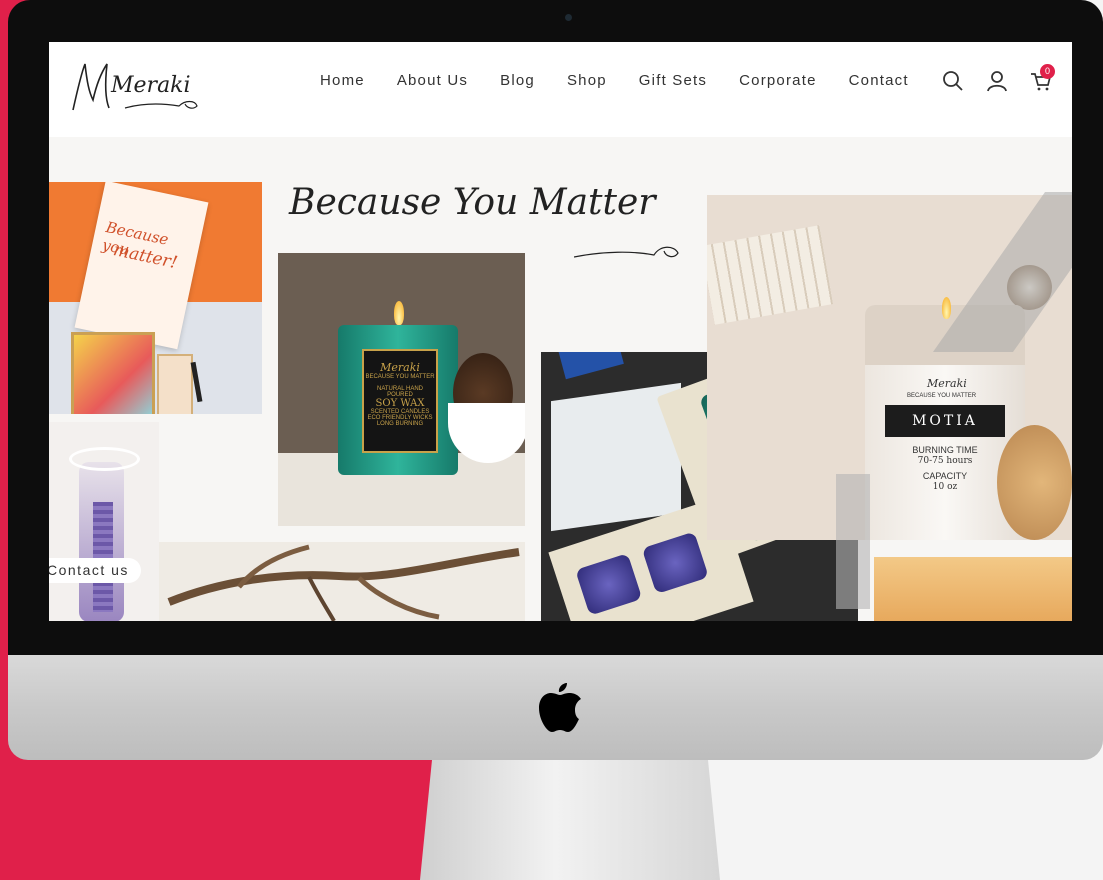 The width and height of the screenshot is (1103, 880). I want to click on candle1-sub: BECAUSE YOU MATTER, so click(400, 377).